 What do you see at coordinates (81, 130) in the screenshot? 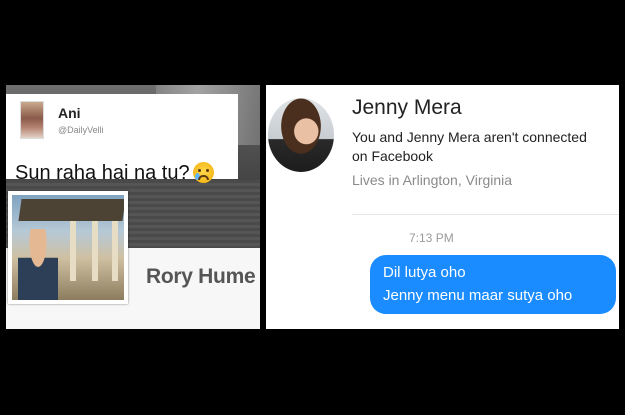
I see `tweet-author-handle: @DailyVelli` at bounding box center [81, 130].